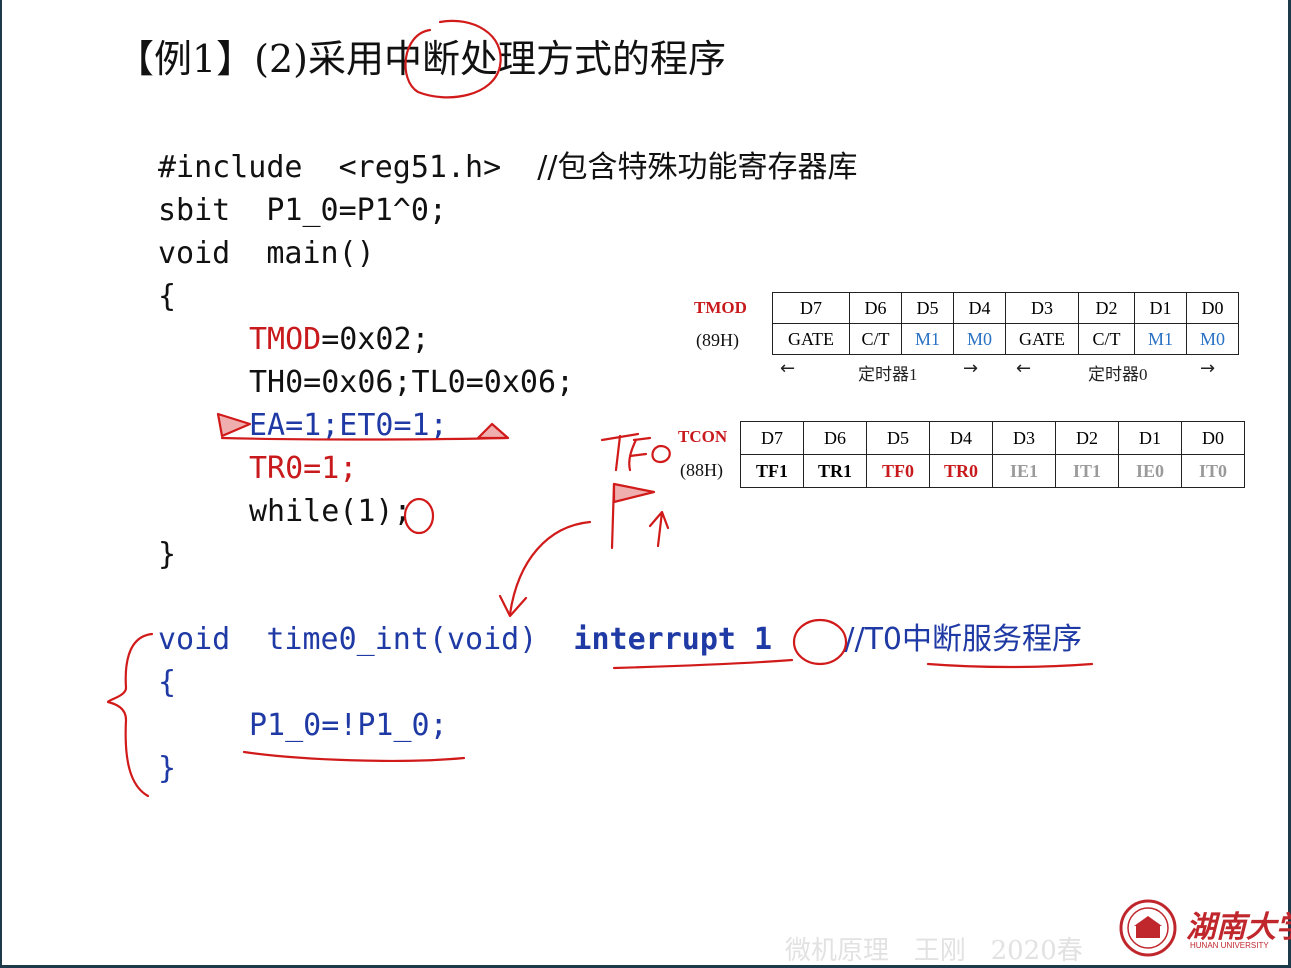  I want to click on tmod-bit: D6, so click(875, 308).